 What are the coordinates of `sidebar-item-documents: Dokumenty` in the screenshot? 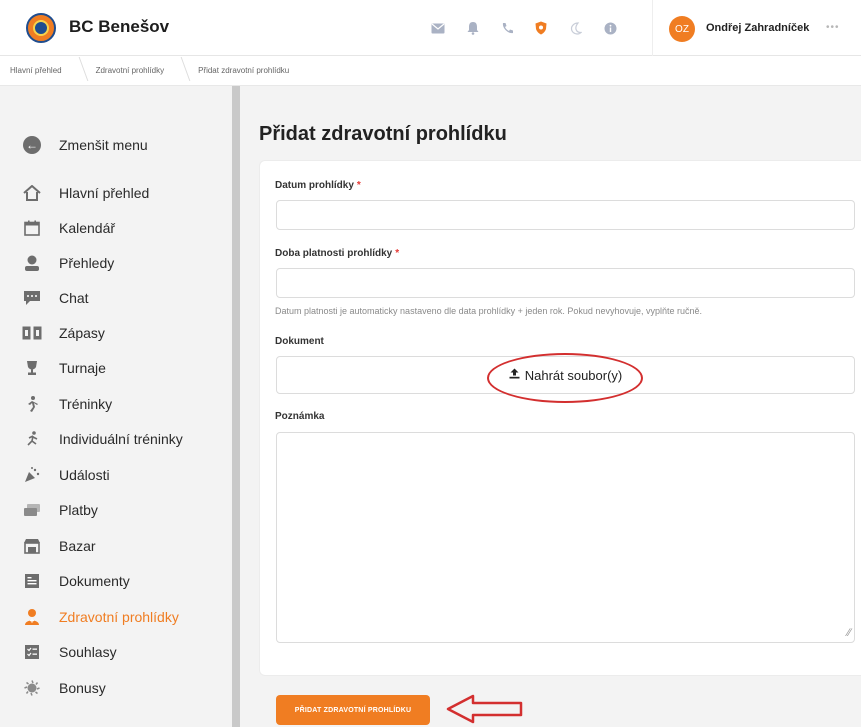 It's located at (76, 581).